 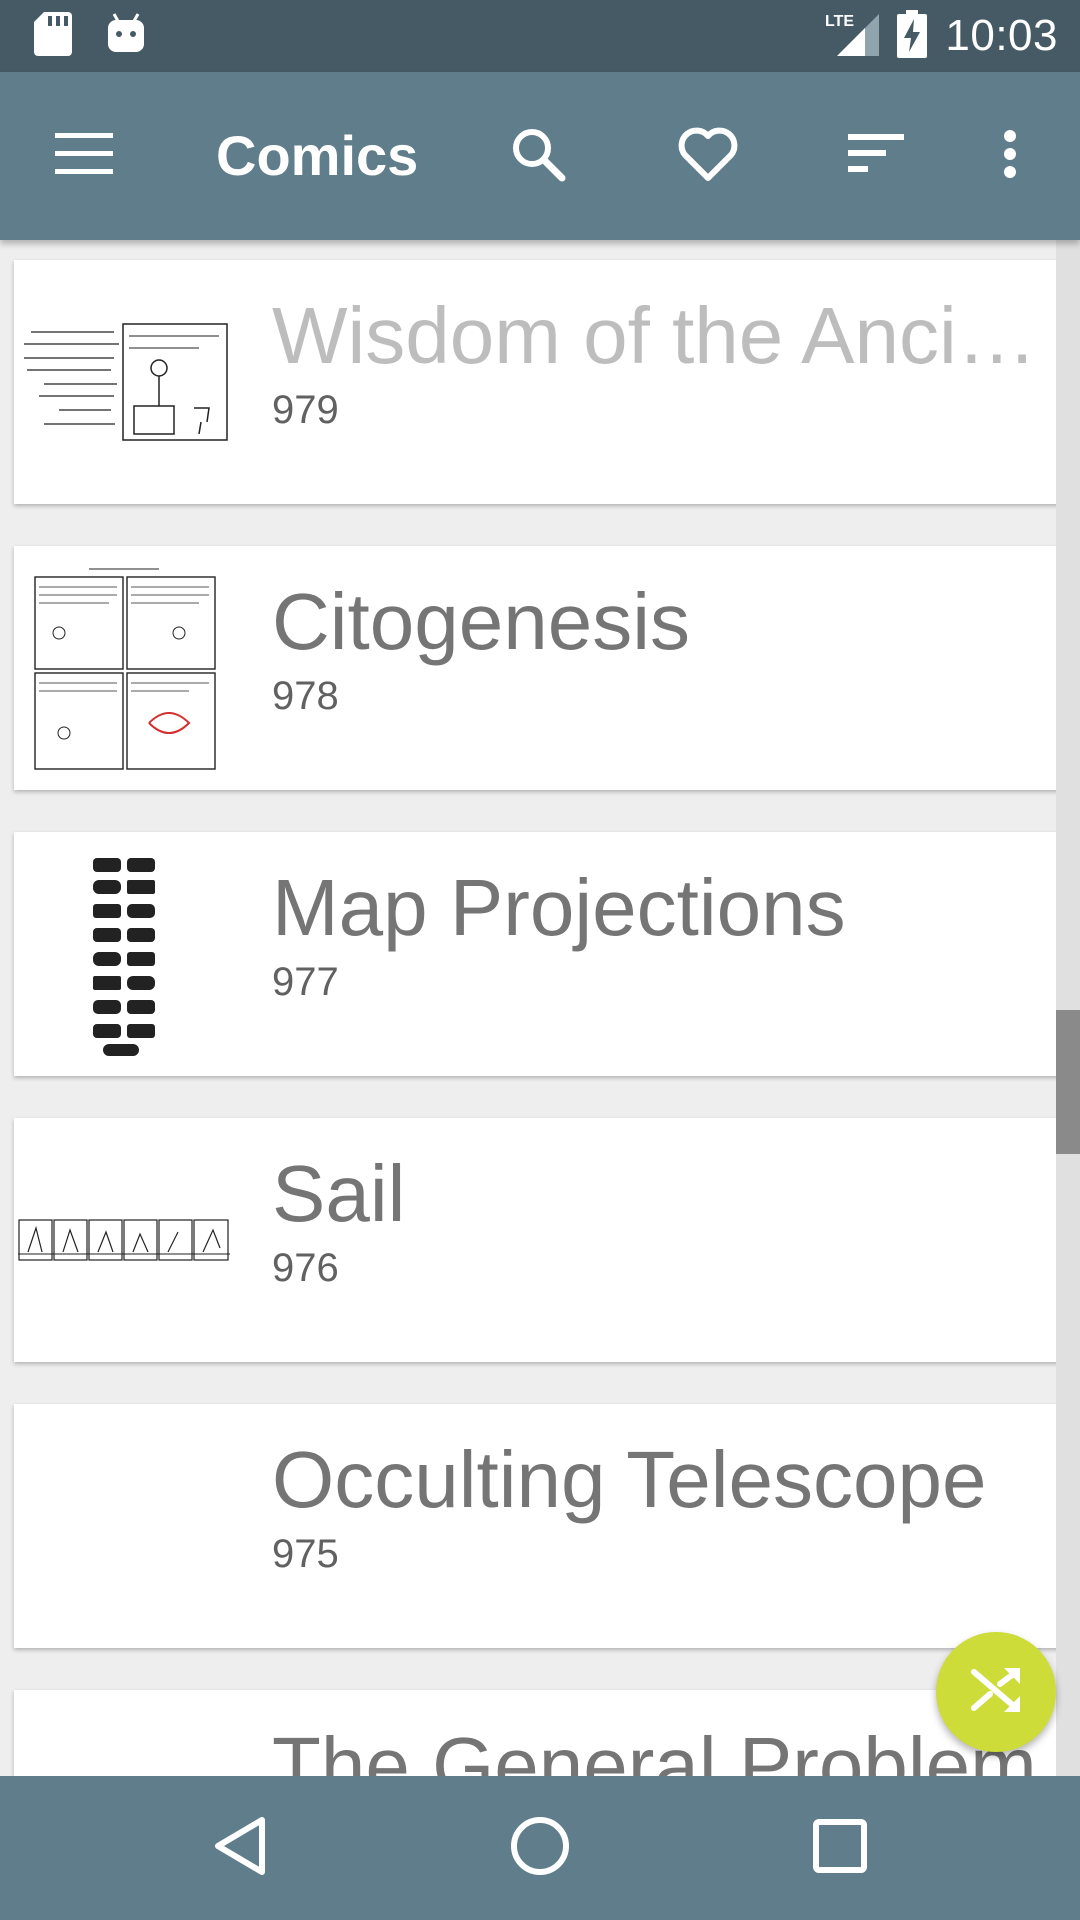 I want to click on sort-button, so click(x=876, y=156).